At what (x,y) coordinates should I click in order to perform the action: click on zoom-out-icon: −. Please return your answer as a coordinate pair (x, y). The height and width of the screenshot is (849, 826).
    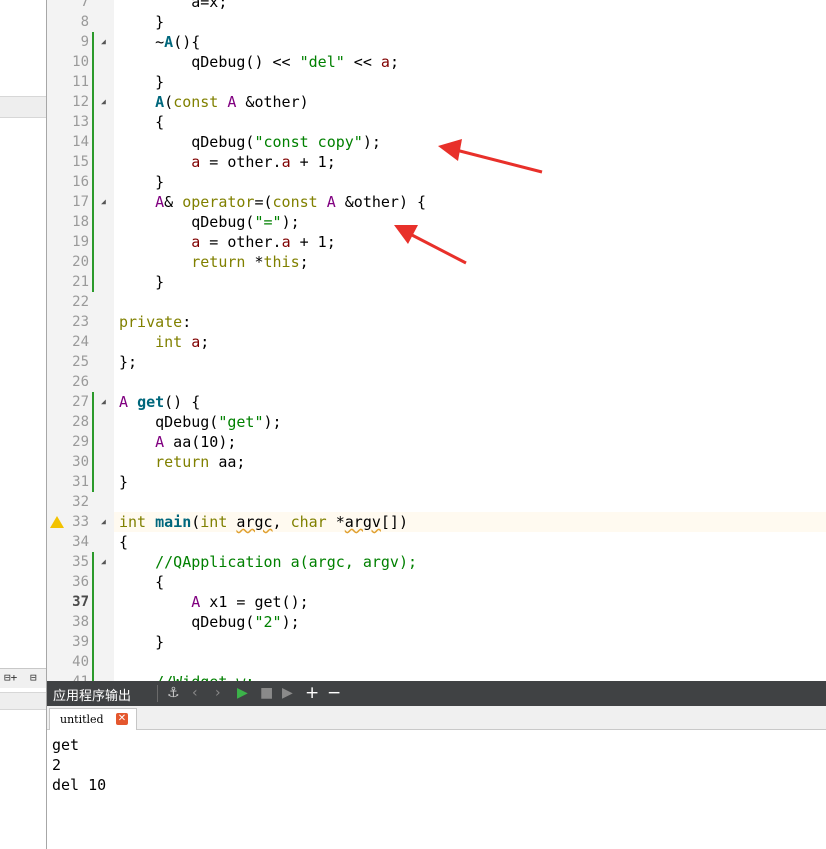
    Looking at the image, I should click on (334, 693).